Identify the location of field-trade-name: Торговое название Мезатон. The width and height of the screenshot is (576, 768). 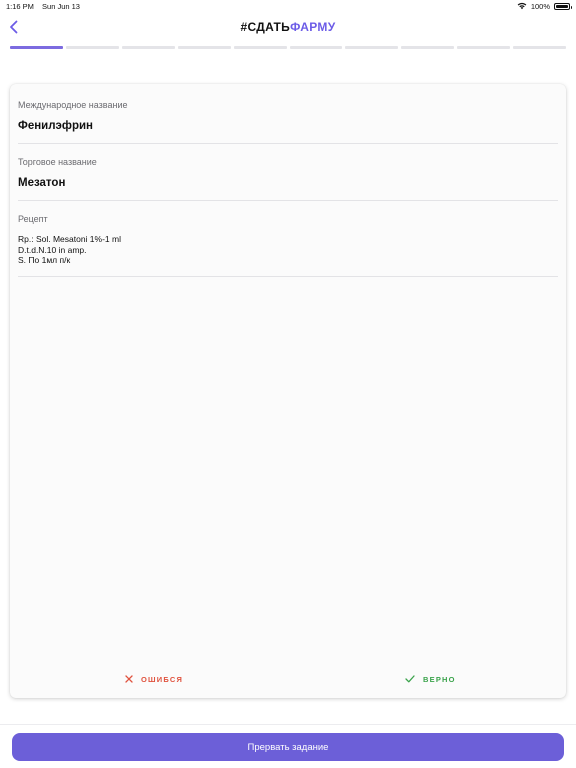
(288, 179).